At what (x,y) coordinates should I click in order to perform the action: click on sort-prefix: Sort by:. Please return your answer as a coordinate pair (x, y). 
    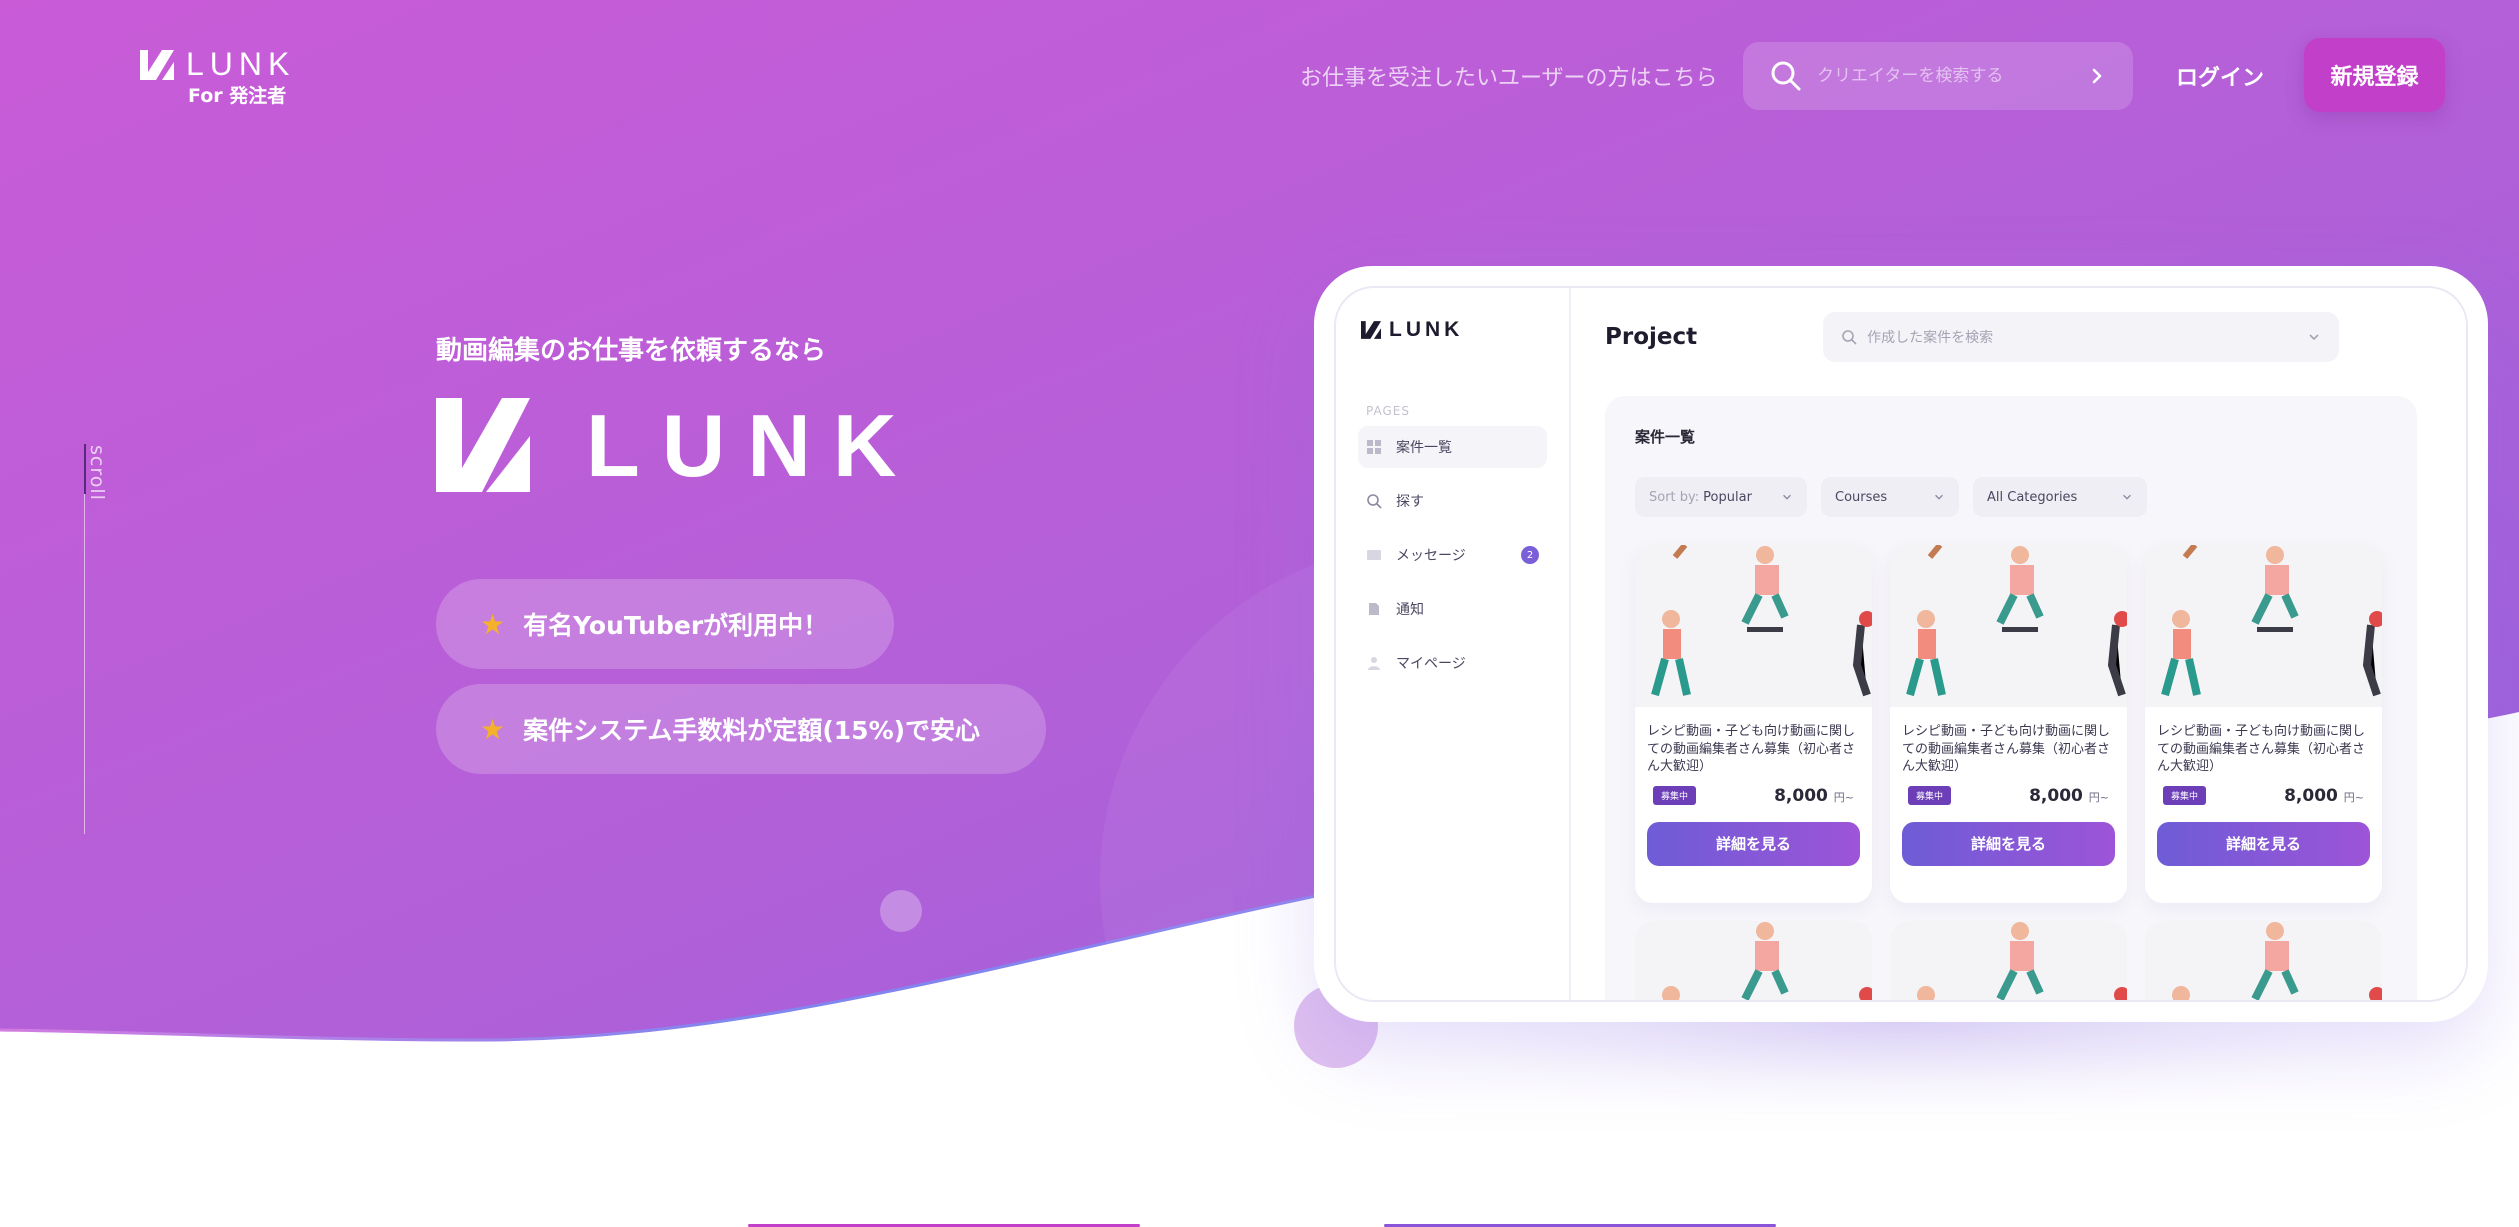
    Looking at the image, I should click on (1674, 497).